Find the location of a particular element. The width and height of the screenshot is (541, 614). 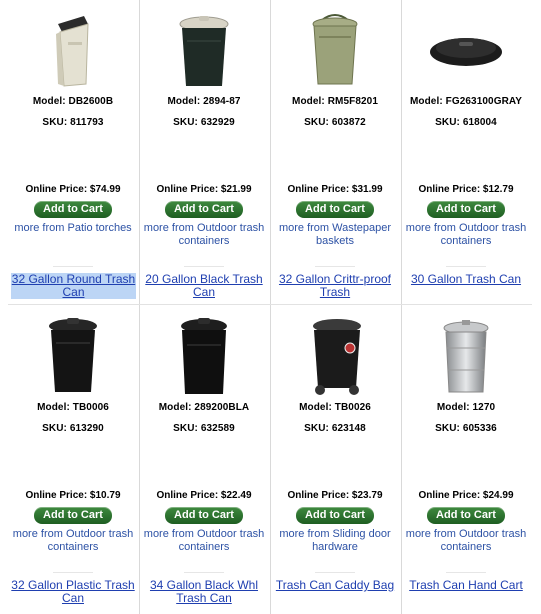

more-from-link: more from Patio torches is located at coordinates (73, 228).